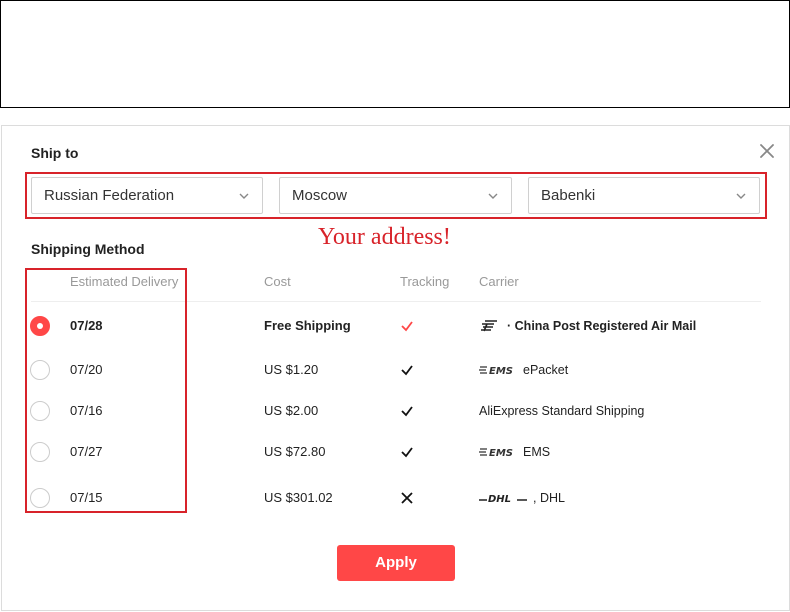 The image size is (790, 612). I want to click on country-value: Russian Federation, so click(109, 195).